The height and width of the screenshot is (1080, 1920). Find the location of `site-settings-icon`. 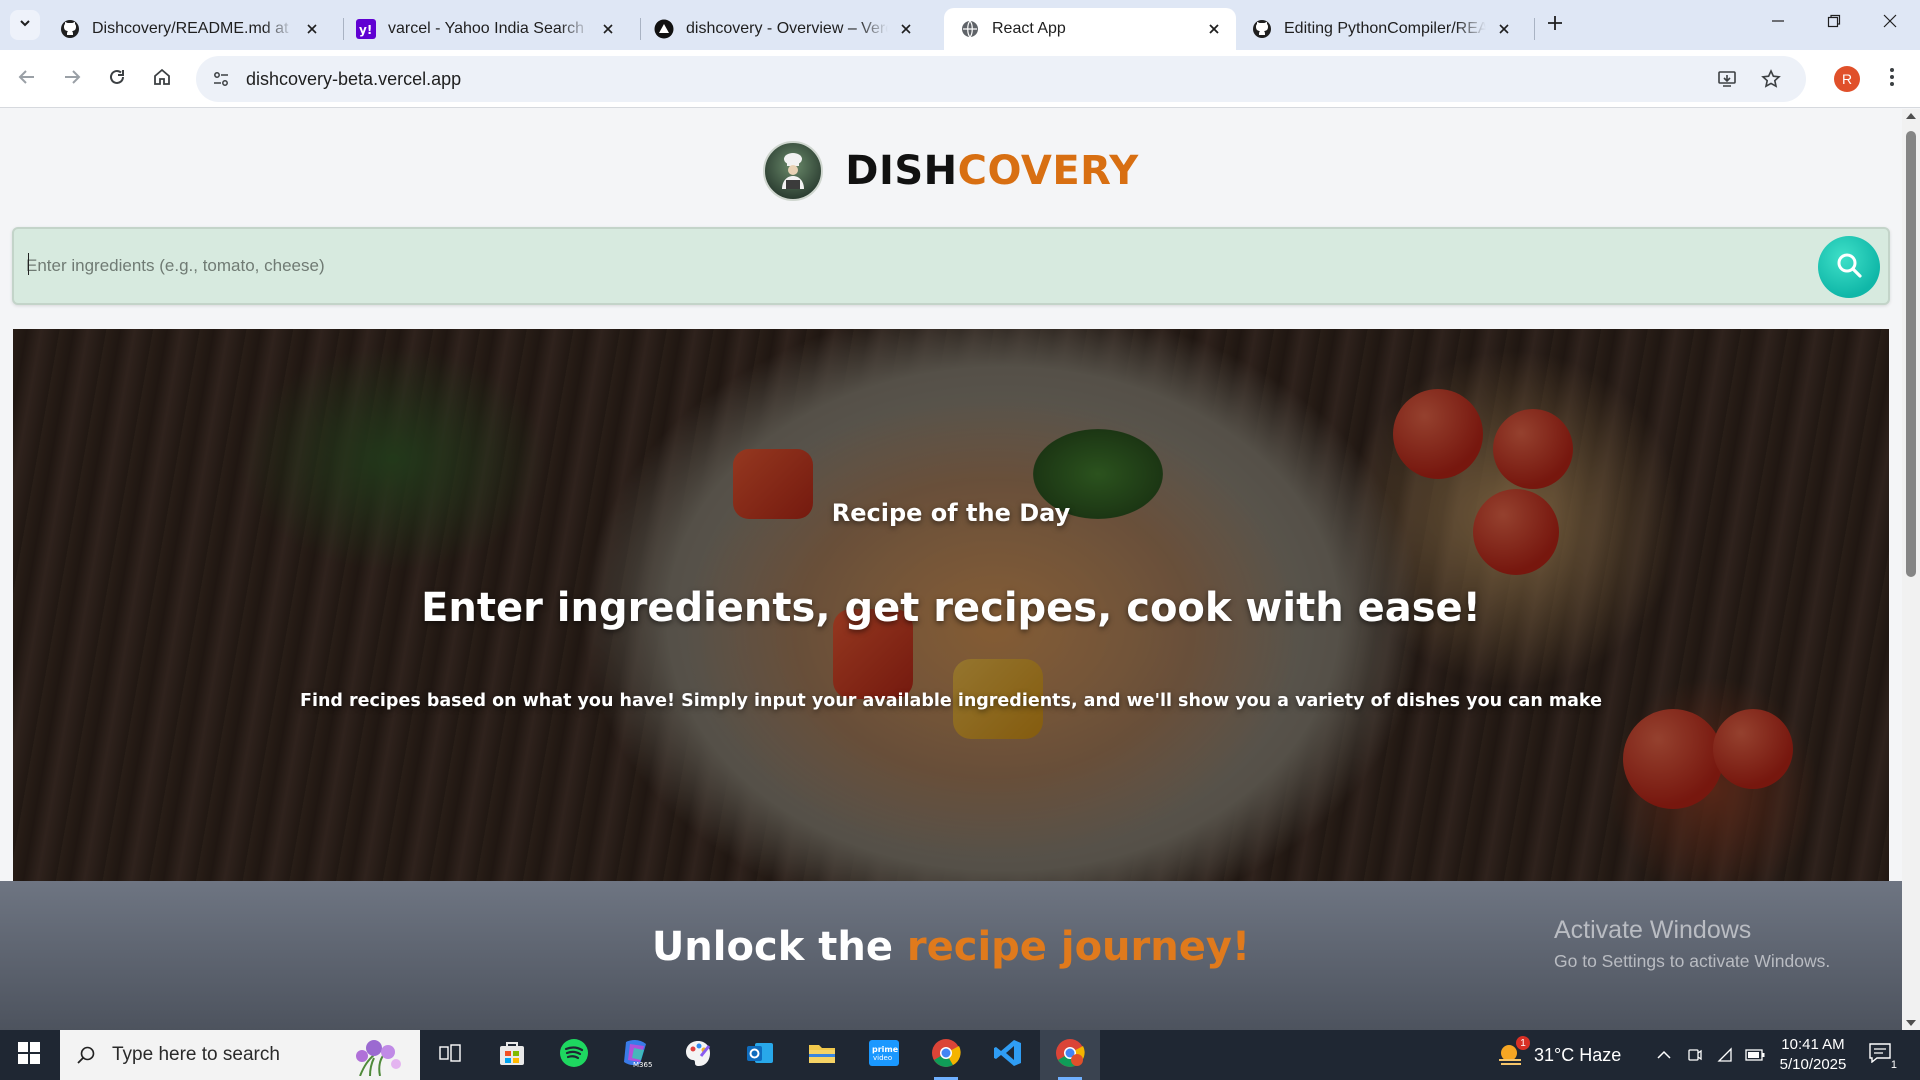

site-settings-icon is located at coordinates (221, 79).